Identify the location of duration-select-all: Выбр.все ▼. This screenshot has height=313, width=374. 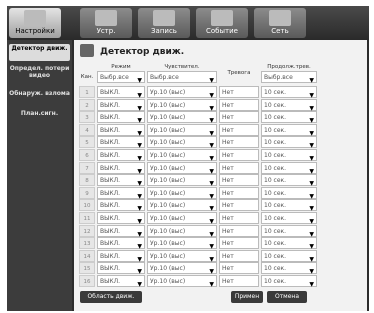
(289, 77).